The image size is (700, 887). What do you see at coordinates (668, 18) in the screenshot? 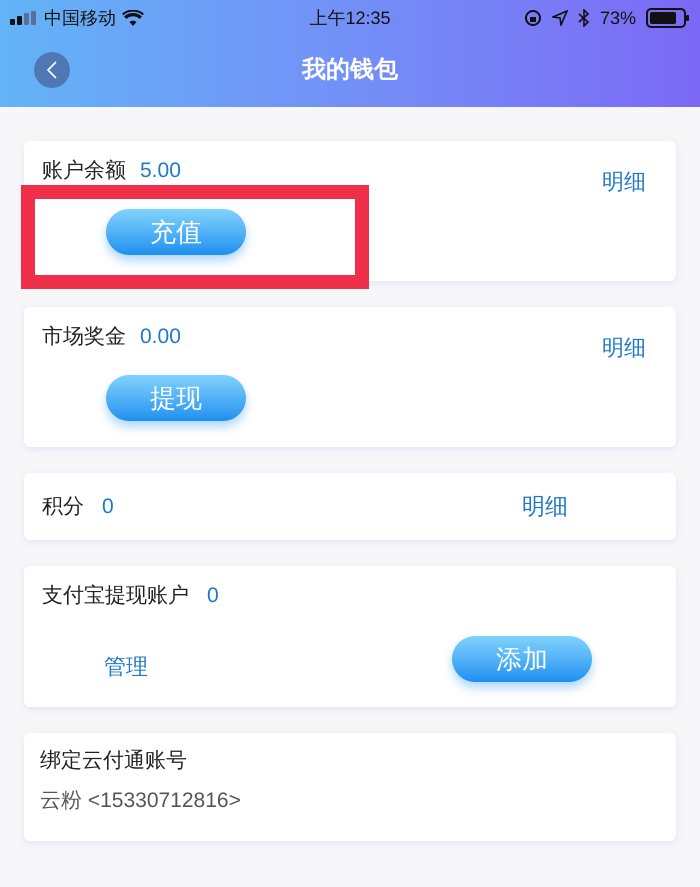
I see `battery-icon` at bounding box center [668, 18].